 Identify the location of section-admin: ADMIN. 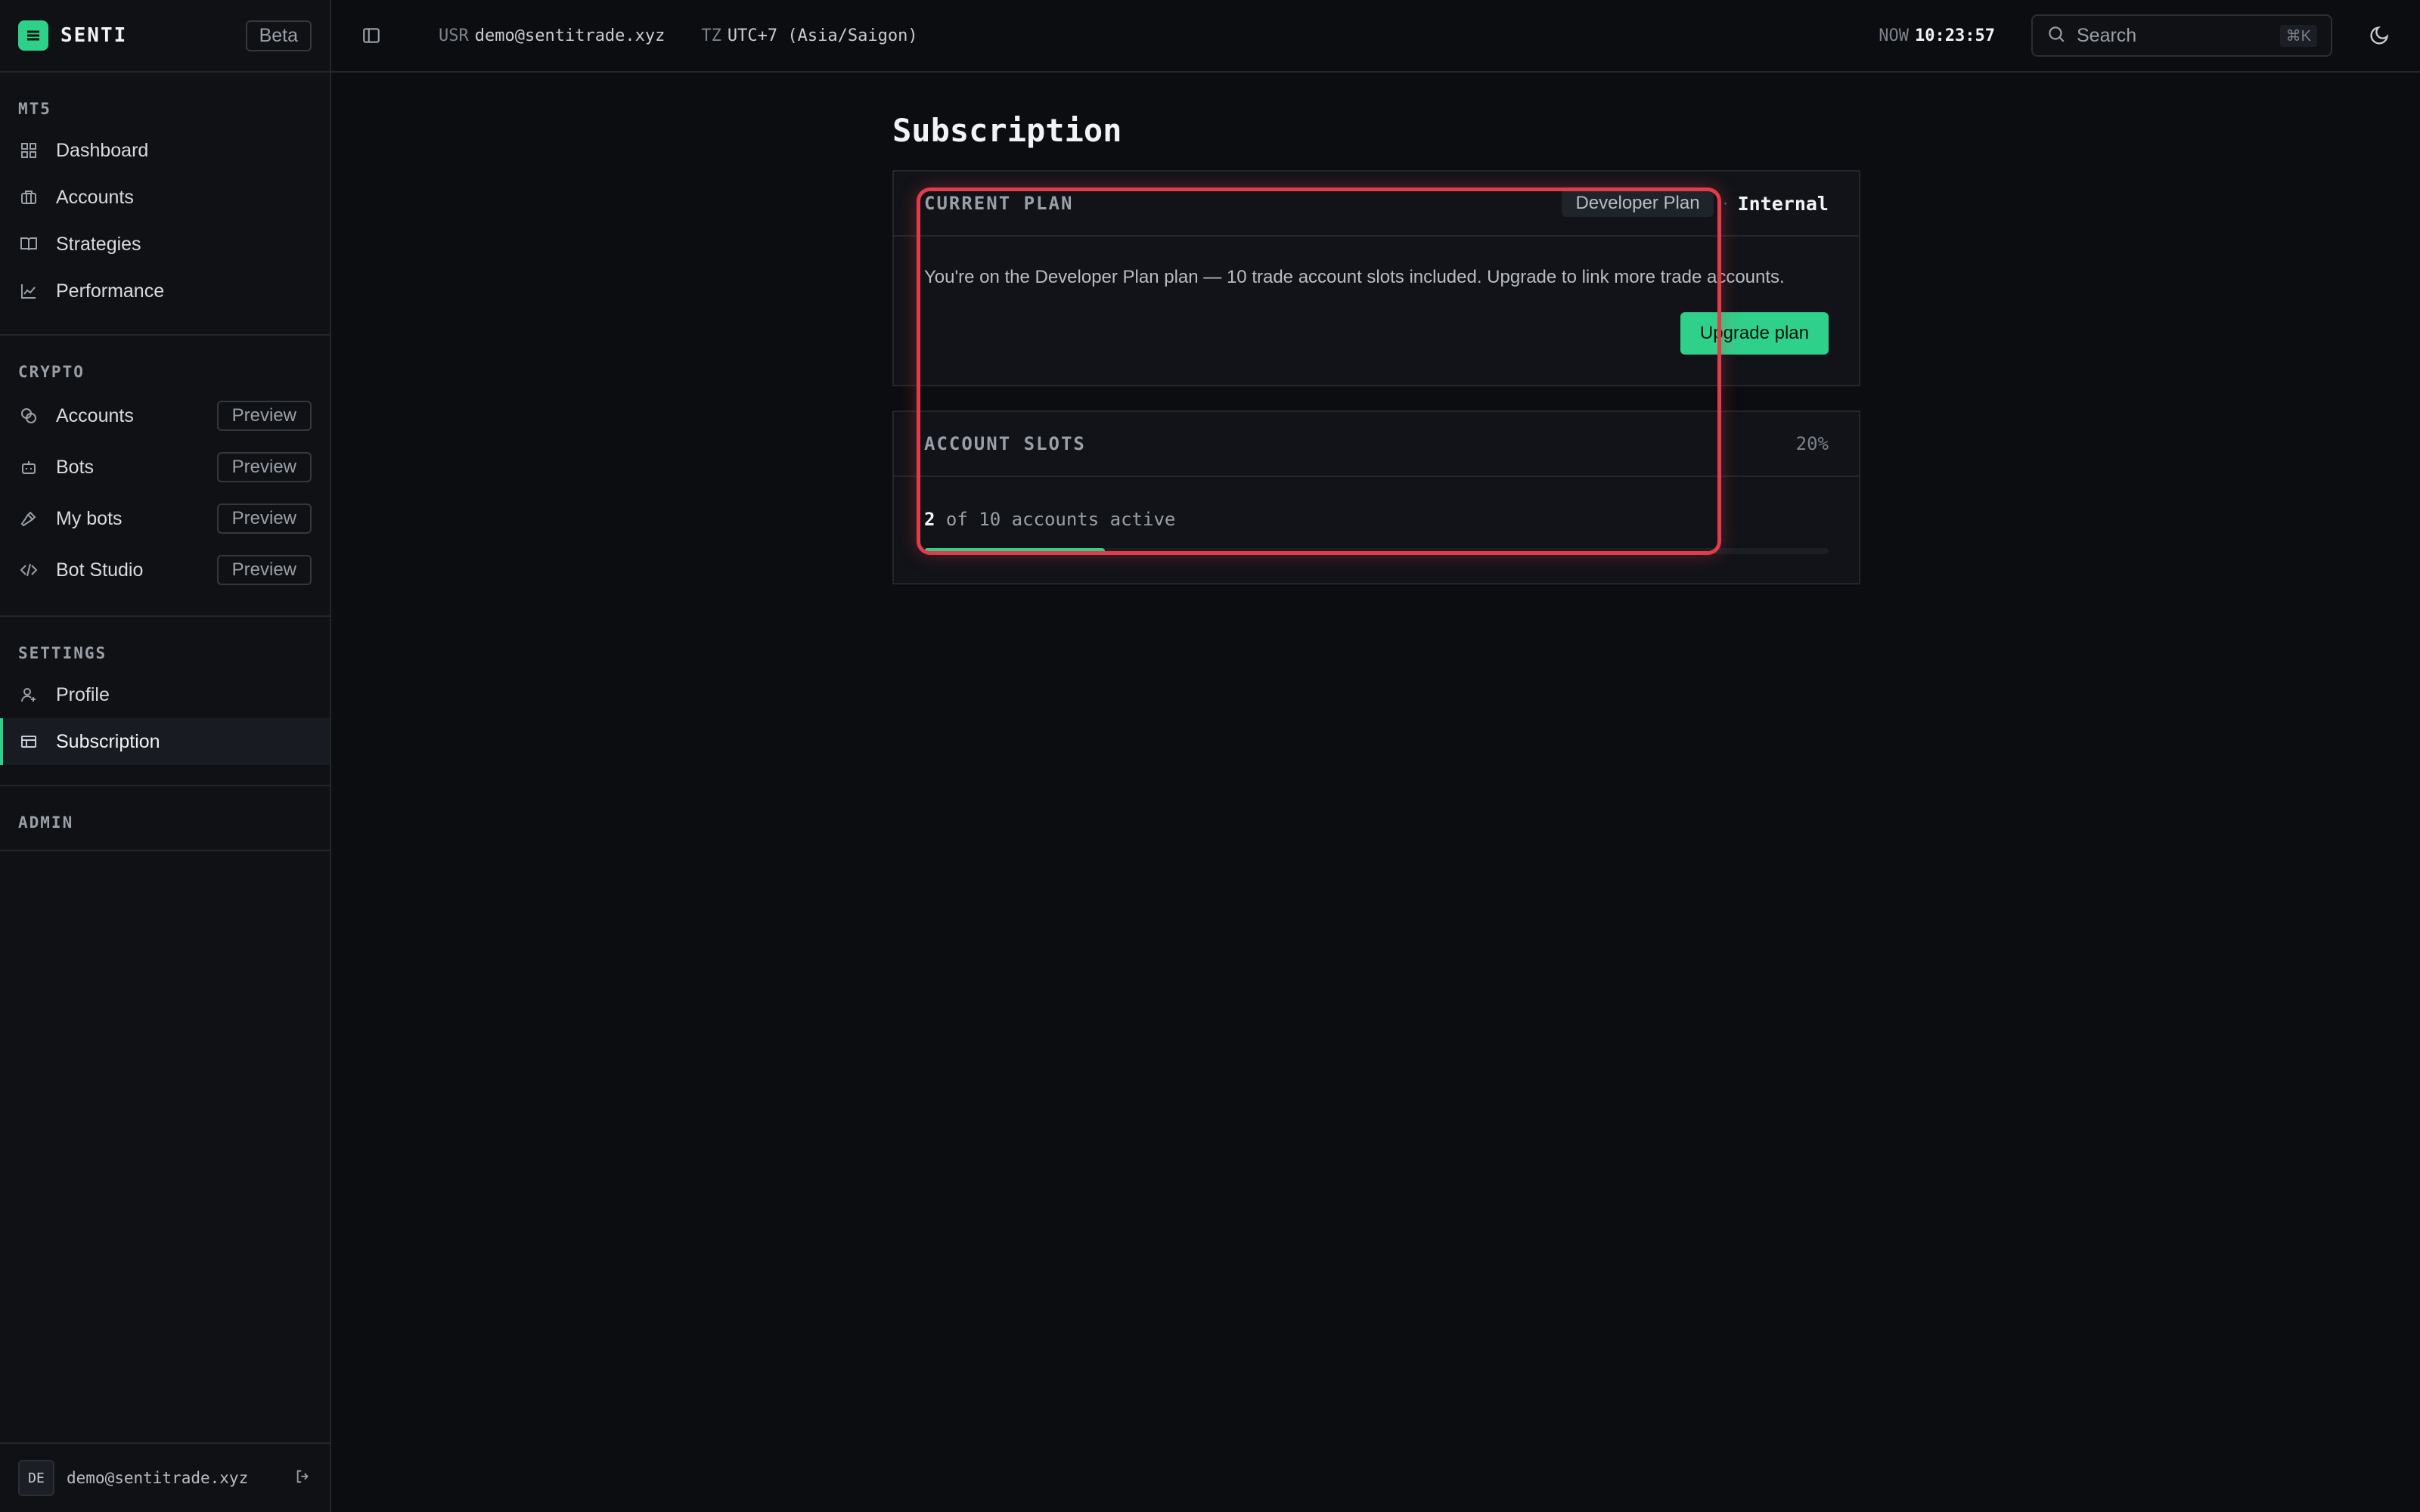
(165, 818).